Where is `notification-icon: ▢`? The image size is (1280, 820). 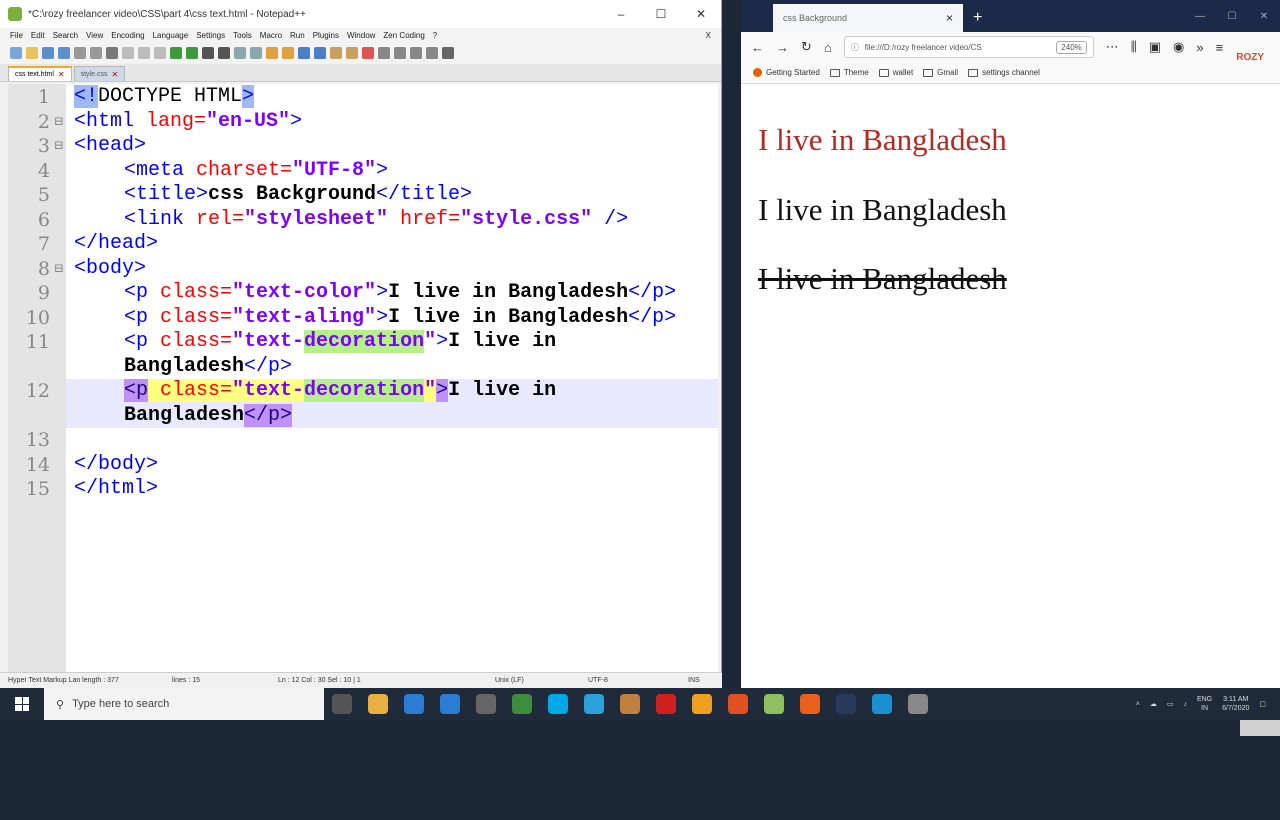 notification-icon: ▢ is located at coordinates (1262, 704).